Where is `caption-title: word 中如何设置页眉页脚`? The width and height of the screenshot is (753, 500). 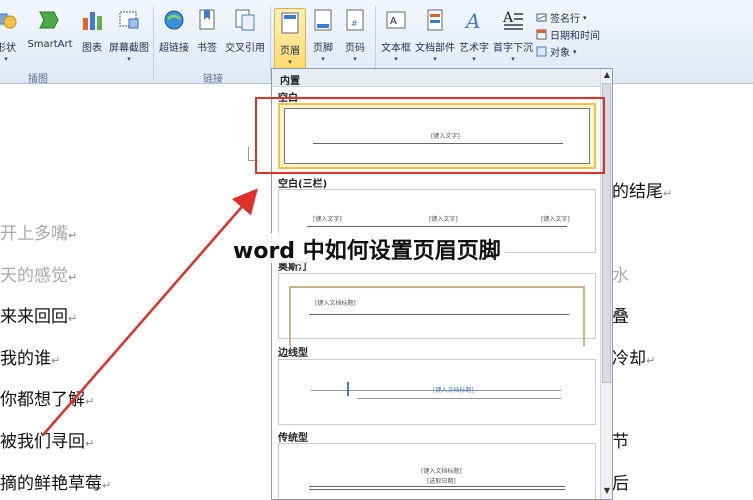
caption-title: word 中如何设置页眉页脚 is located at coordinates (367, 248).